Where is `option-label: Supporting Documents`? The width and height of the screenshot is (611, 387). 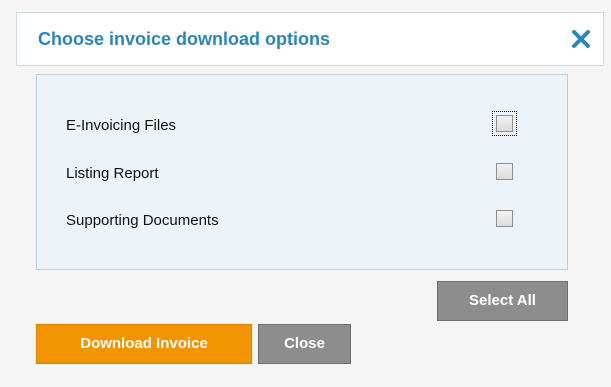 option-label: Supporting Documents is located at coordinates (142, 220).